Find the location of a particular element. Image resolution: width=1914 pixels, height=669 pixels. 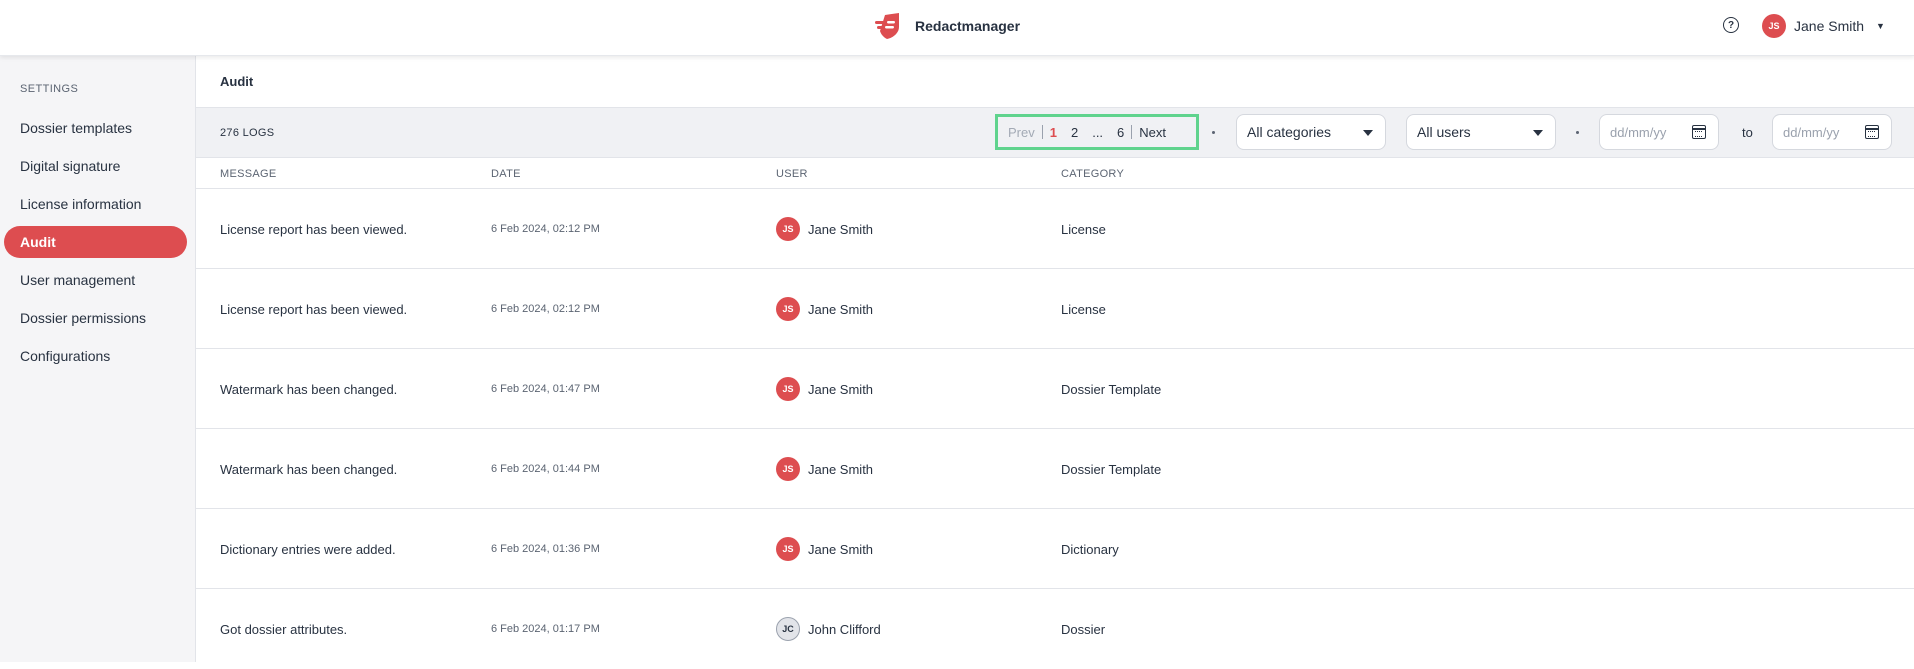

row-message: Dictionary entries were added. is located at coordinates (308, 549).